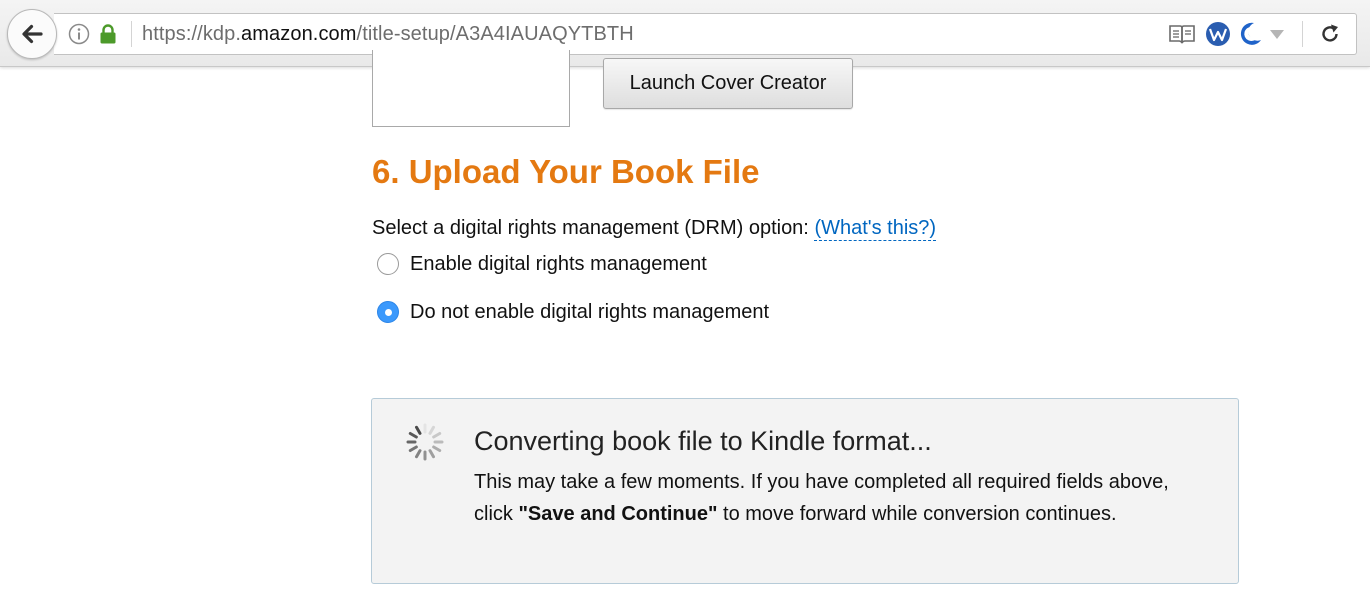  I want to click on section-title: 6. Upload Your Book File, so click(566, 171).